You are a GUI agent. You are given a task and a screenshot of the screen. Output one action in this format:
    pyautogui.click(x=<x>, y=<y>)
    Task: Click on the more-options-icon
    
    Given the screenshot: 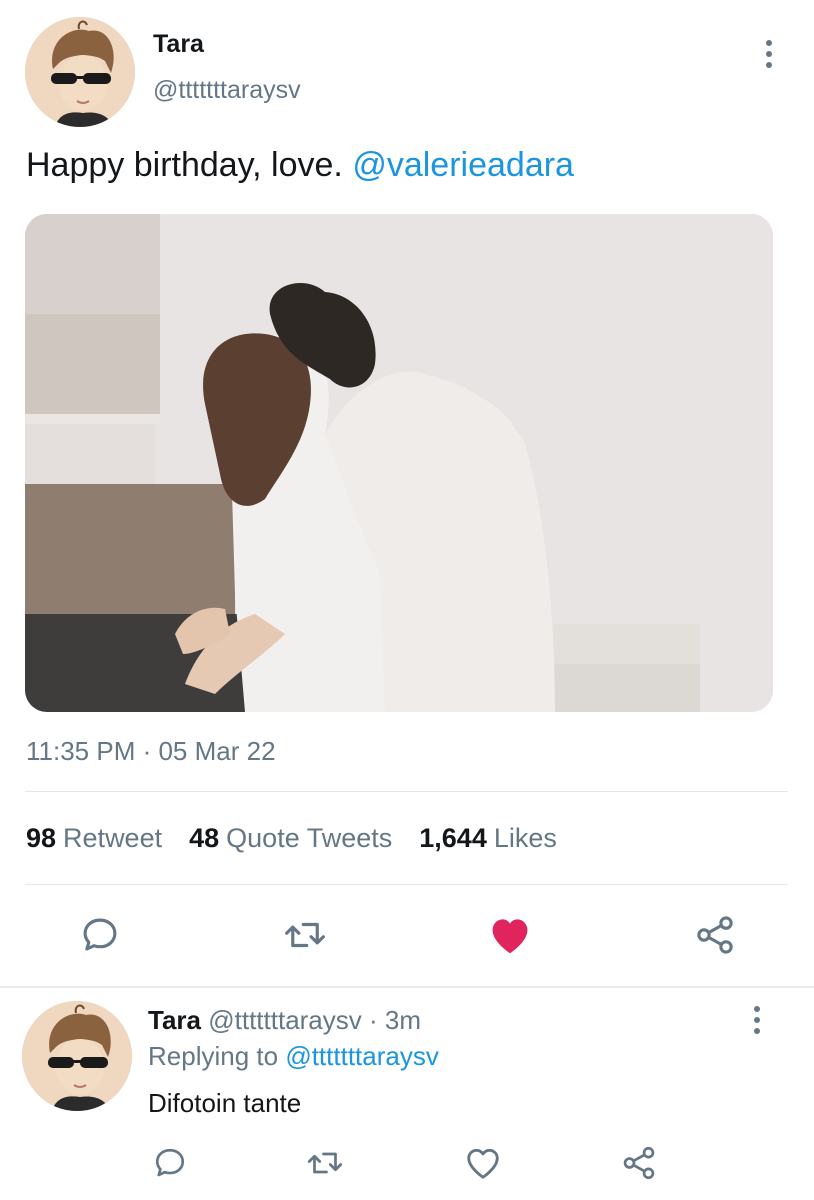 What is the action you would take?
    pyautogui.click(x=769, y=54)
    